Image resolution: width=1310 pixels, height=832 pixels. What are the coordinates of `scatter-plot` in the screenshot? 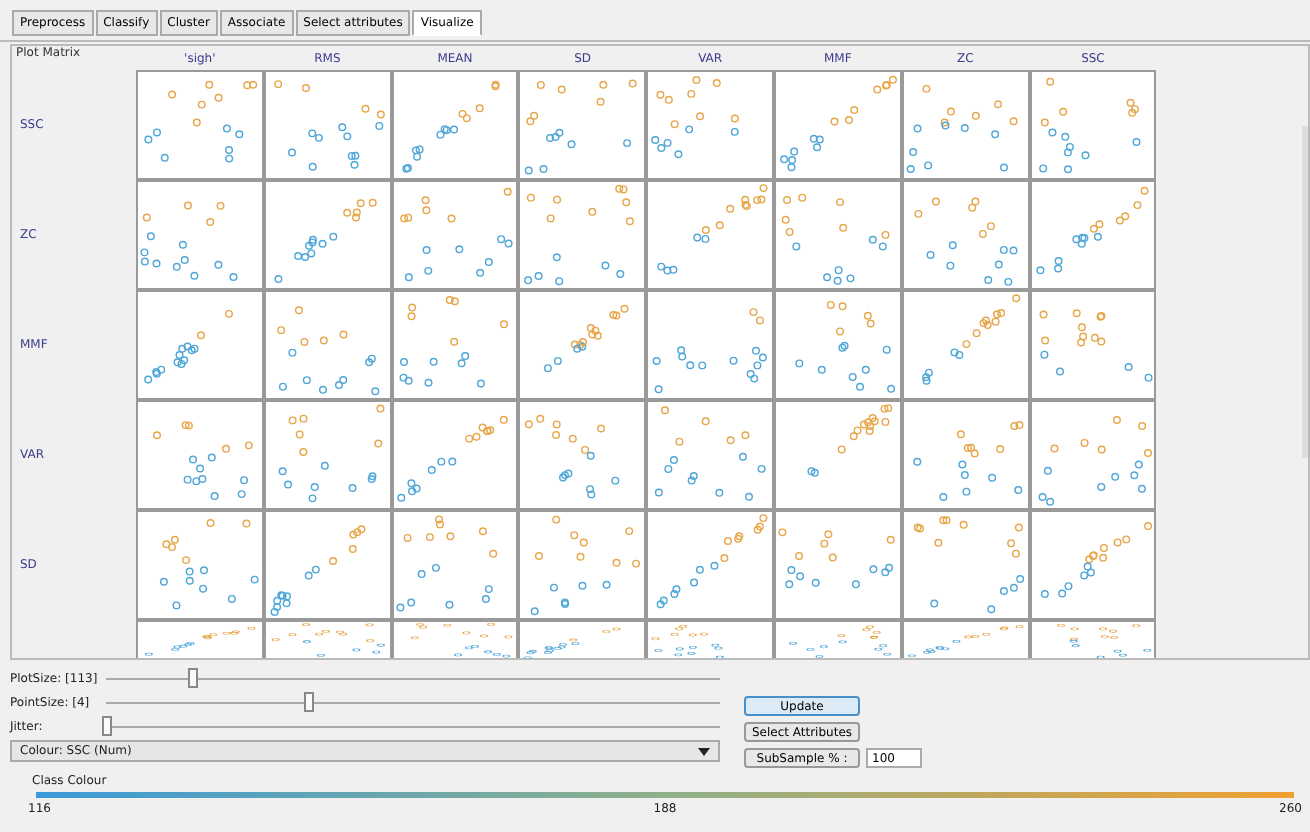 It's located at (965, 640).